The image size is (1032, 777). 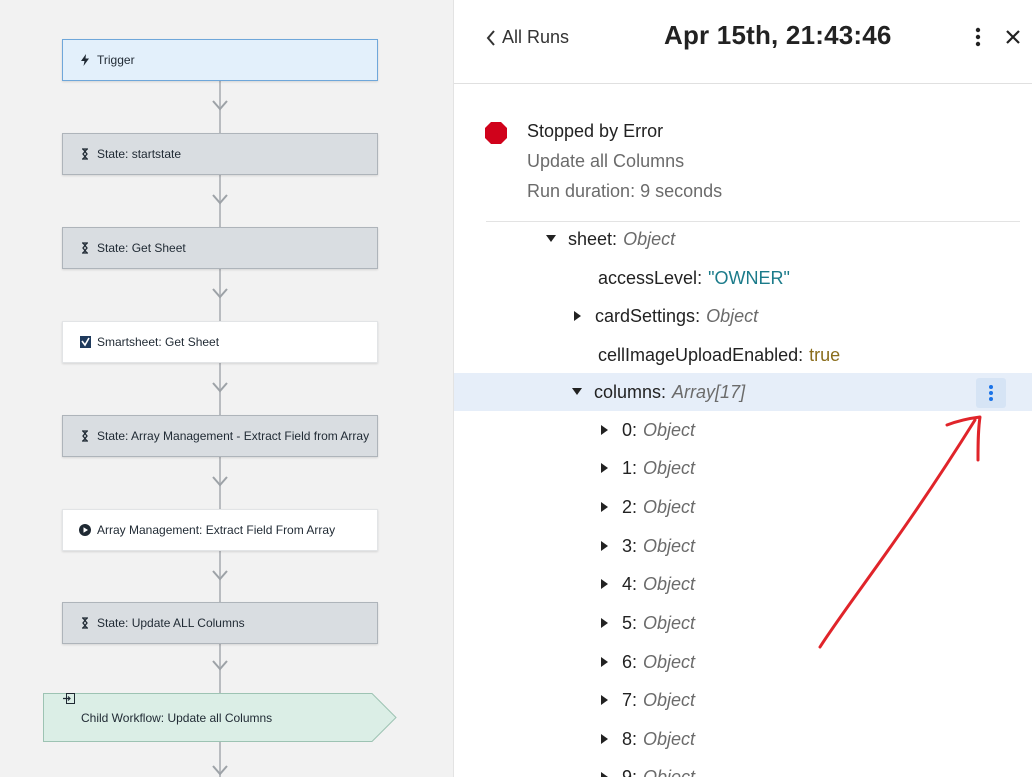 What do you see at coordinates (141, 248) in the screenshot?
I see `node-label: State: Get Sheet` at bounding box center [141, 248].